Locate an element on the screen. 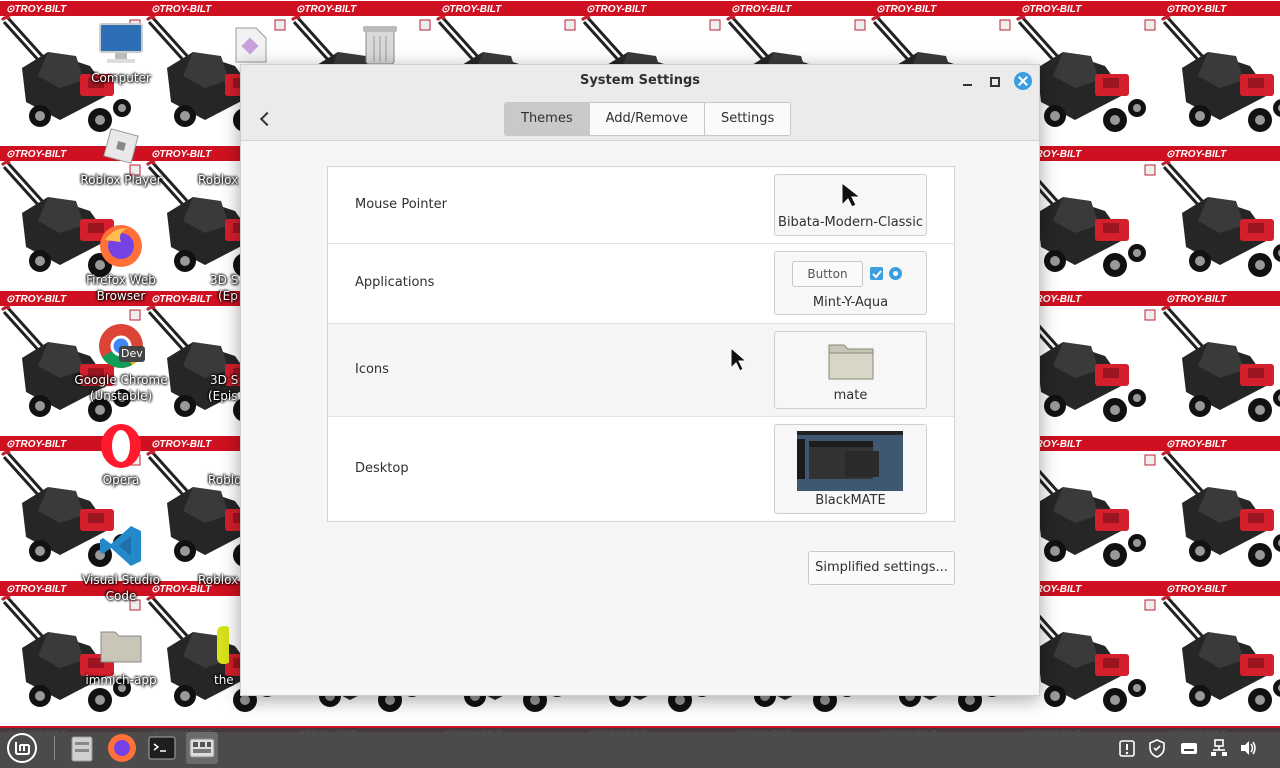 The height and width of the screenshot is (768, 1280). desktop-icon-vscode: Visual Studio Code is located at coordinates (121, 563).